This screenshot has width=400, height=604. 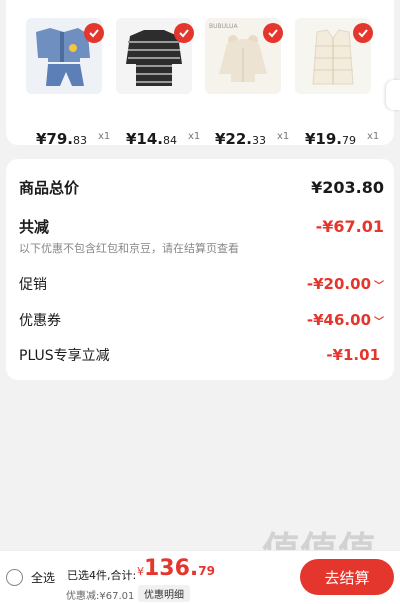 I want to click on product-quantity: x1, so click(x=373, y=136).